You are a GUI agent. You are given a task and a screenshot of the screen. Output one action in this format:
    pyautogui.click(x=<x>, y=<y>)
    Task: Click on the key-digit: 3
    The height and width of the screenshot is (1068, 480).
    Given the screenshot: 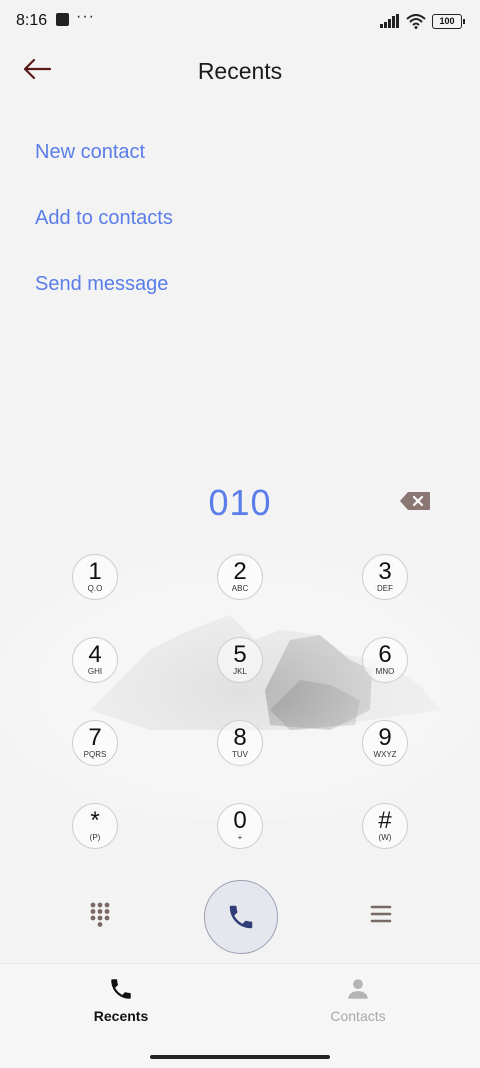 What is the action you would take?
    pyautogui.click(x=385, y=571)
    